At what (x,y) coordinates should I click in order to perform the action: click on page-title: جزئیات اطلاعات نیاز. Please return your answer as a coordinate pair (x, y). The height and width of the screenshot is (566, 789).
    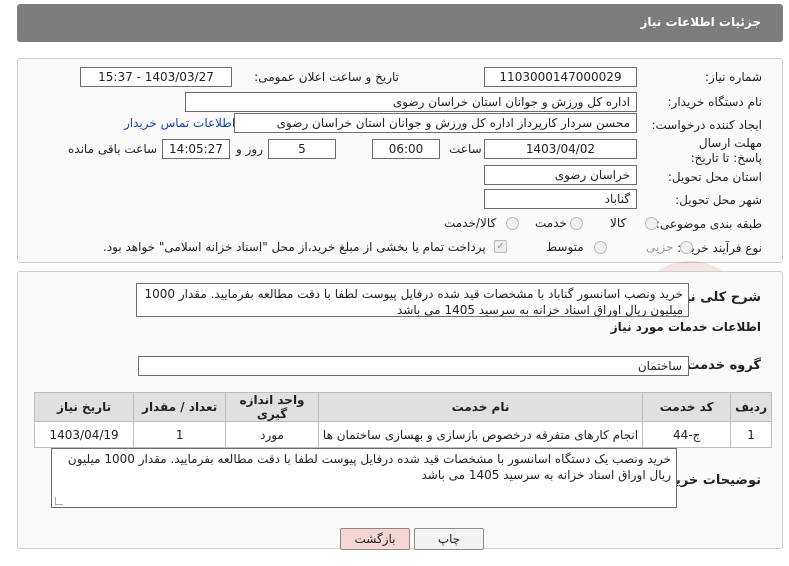
    Looking at the image, I should click on (700, 22).